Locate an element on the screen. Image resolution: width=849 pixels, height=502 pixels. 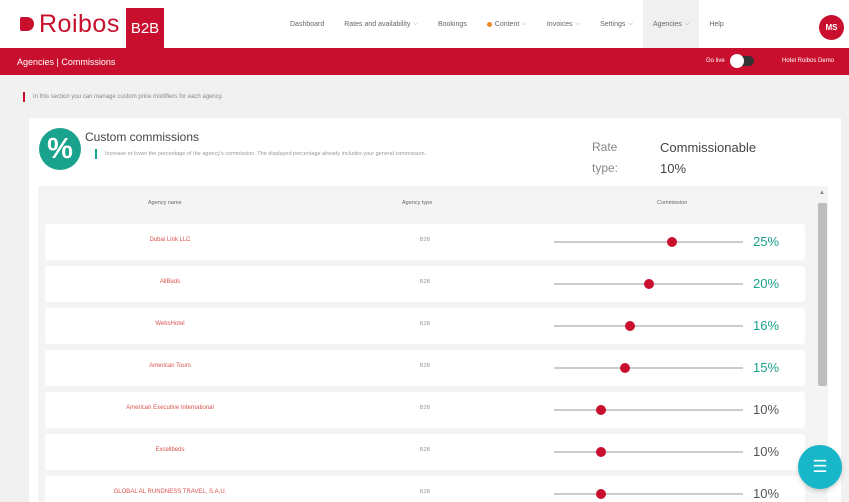
nav-item-bookings: Bookings is located at coordinates (452, 24).